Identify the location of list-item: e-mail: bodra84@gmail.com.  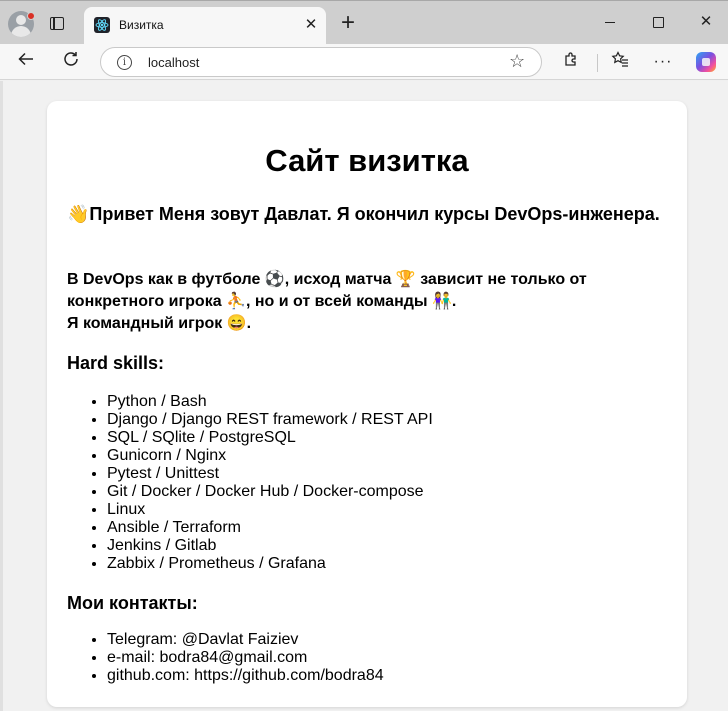
(245, 658).